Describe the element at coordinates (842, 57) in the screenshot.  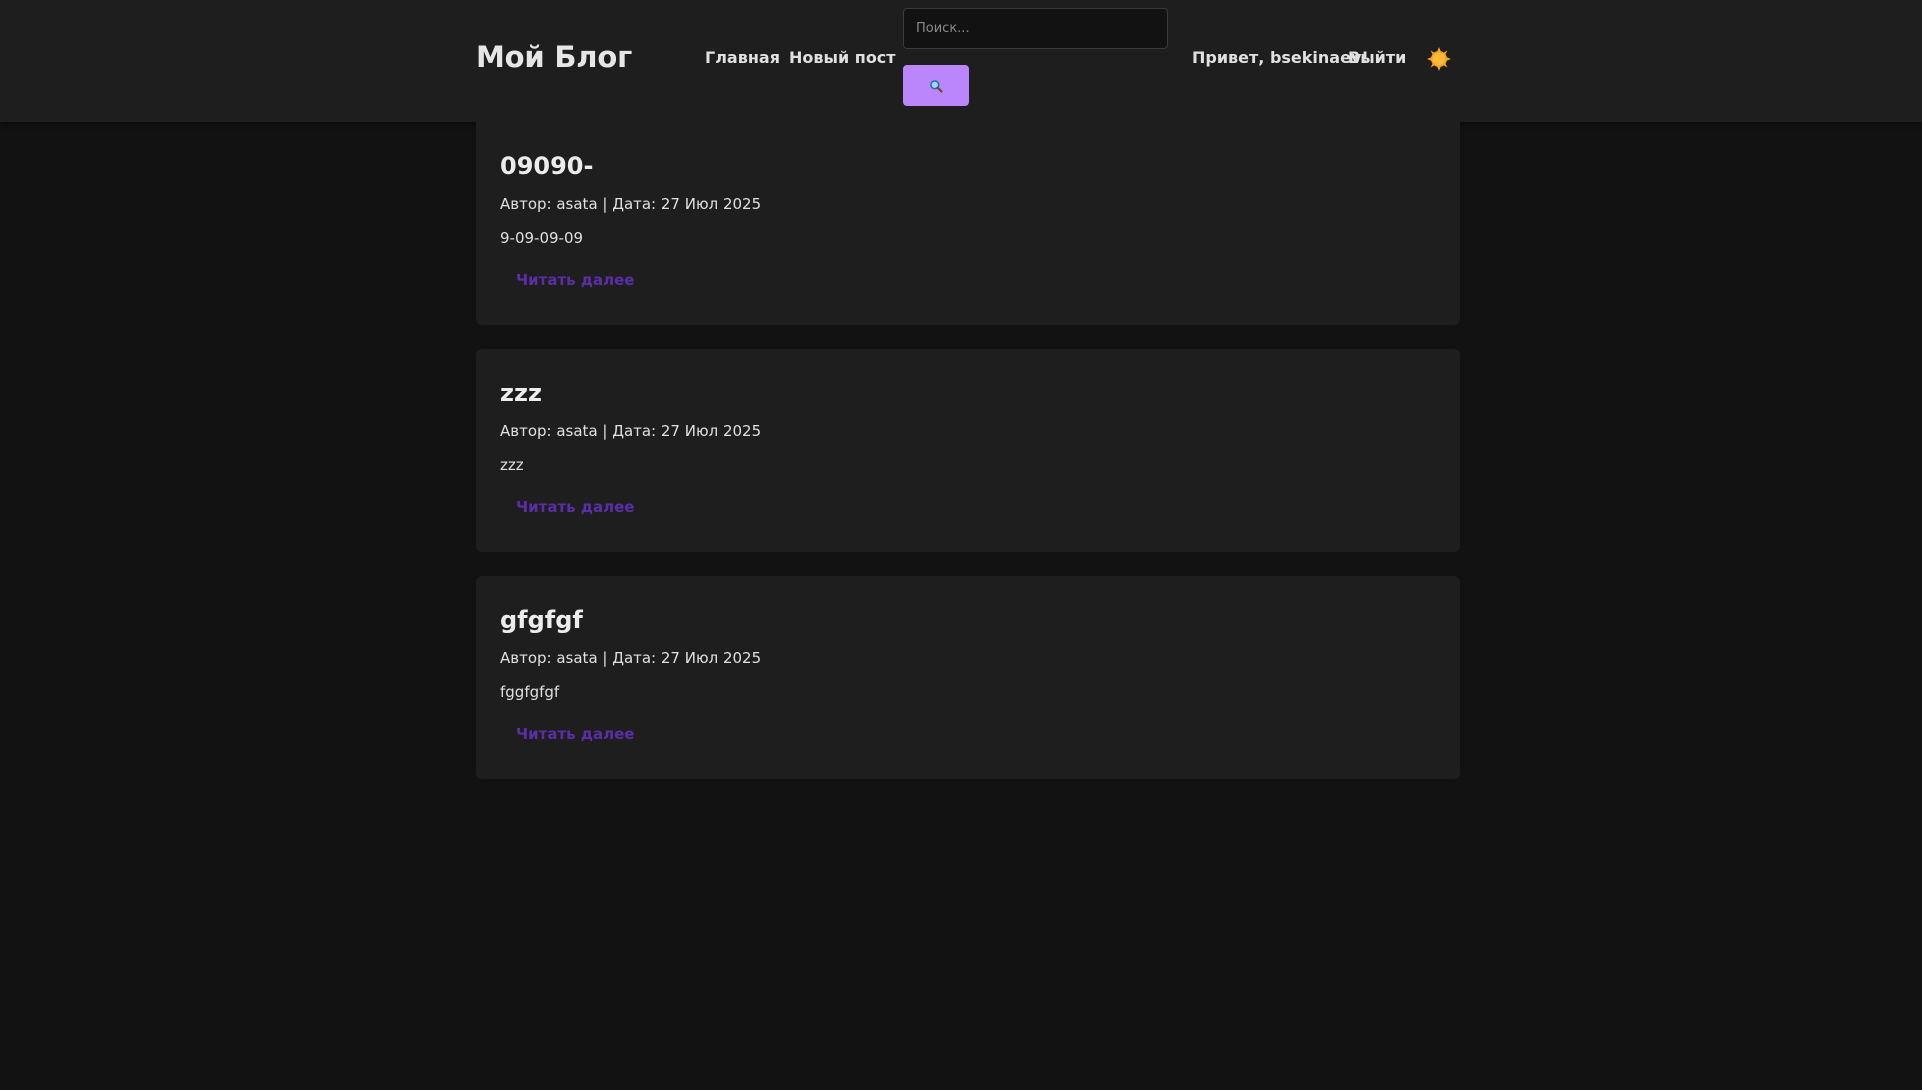
I see `nav-new-post-link: Новый пост` at that location.